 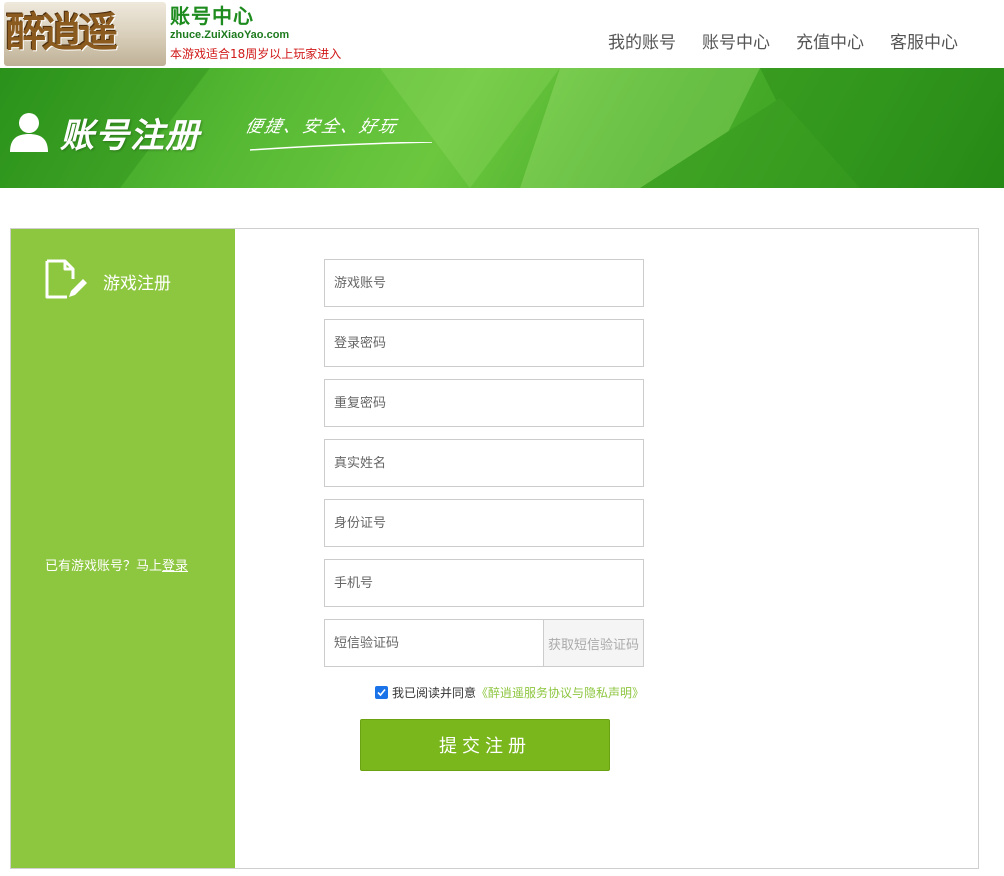 What do you see at coordinates (321, 127) in the screenshot?
I see `banner-slogan: 便捷、安全、好玩` at bounding box center [321, 127].